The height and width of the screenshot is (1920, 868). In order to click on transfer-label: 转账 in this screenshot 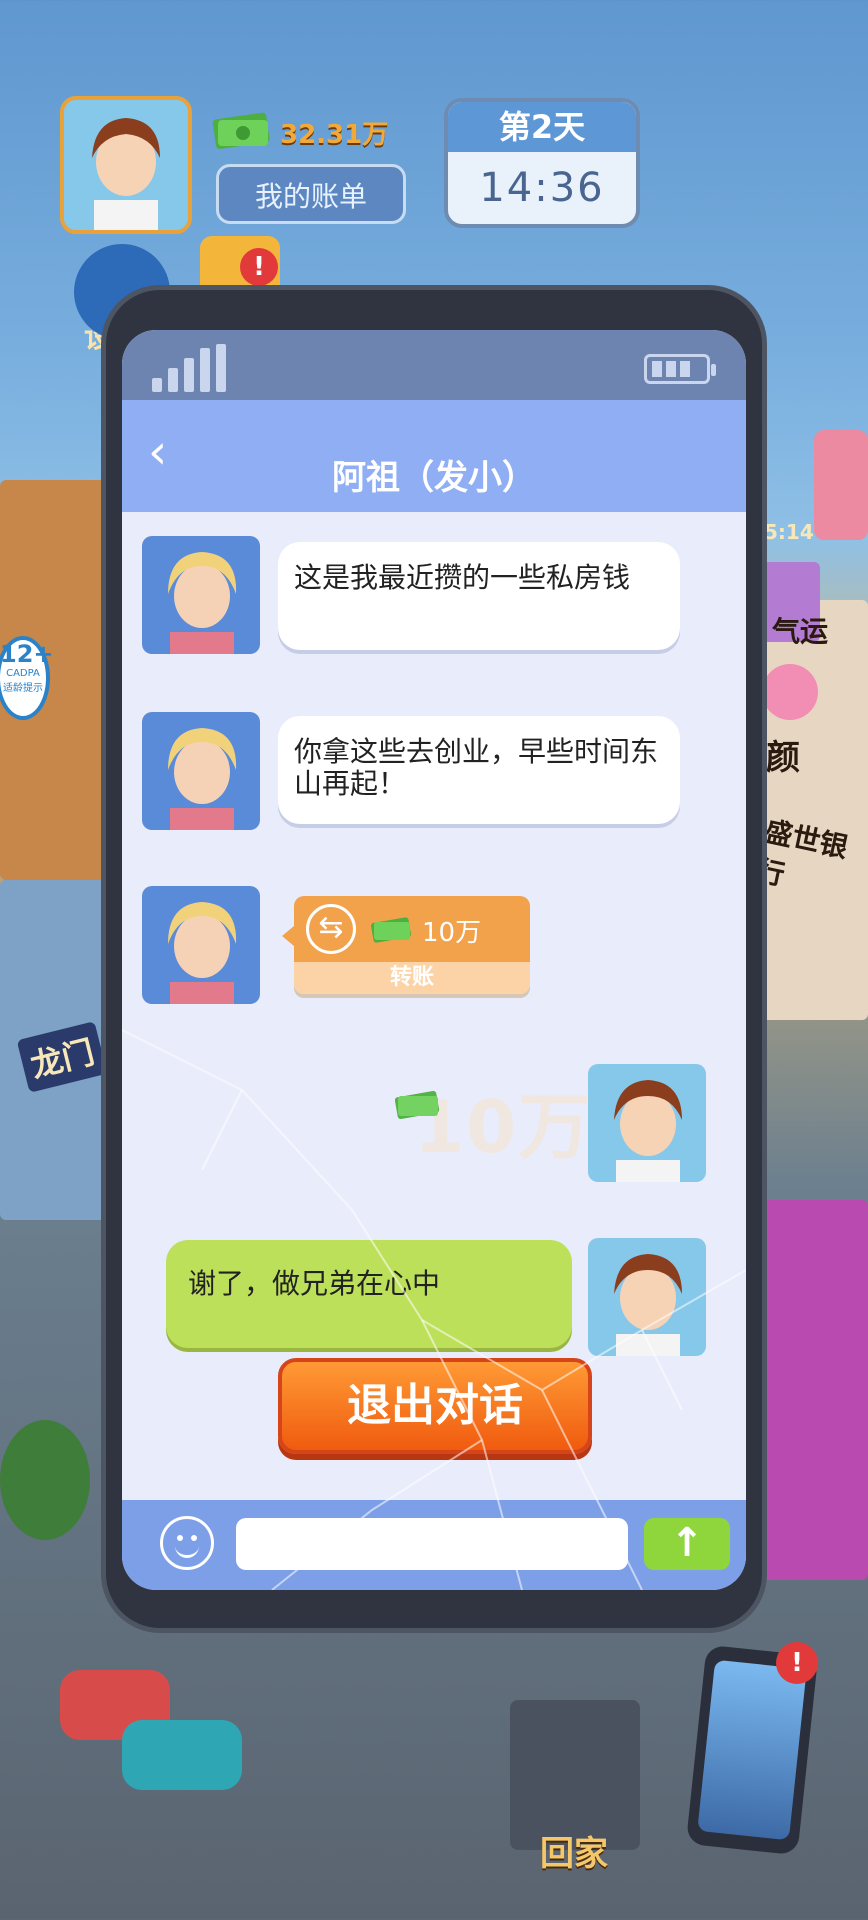, I will do `click(412, 978)`.